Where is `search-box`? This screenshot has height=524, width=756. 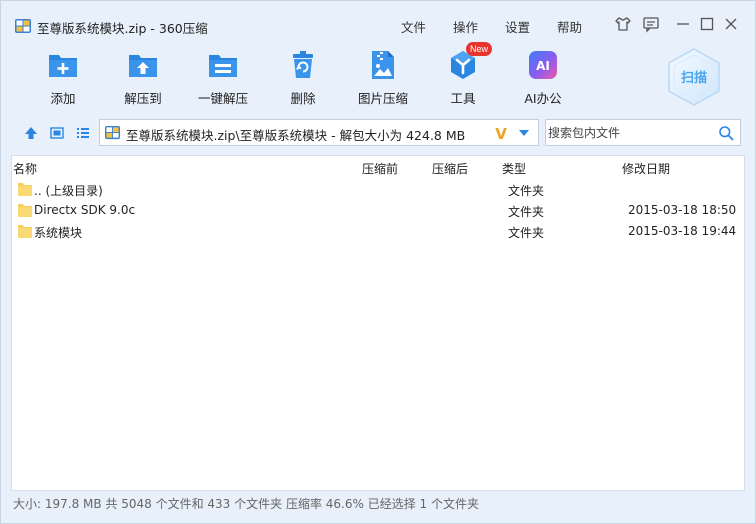
search-box is located at coordinates (643, 132).